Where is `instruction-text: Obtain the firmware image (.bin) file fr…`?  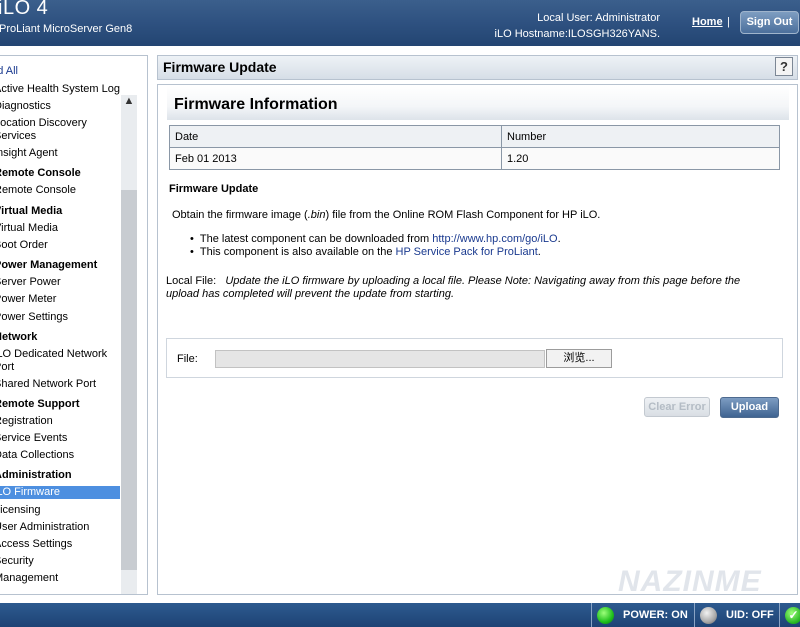
instruction-text: Obtain the firmware image (.bin) file fr… is located at coordinates (386, 215).